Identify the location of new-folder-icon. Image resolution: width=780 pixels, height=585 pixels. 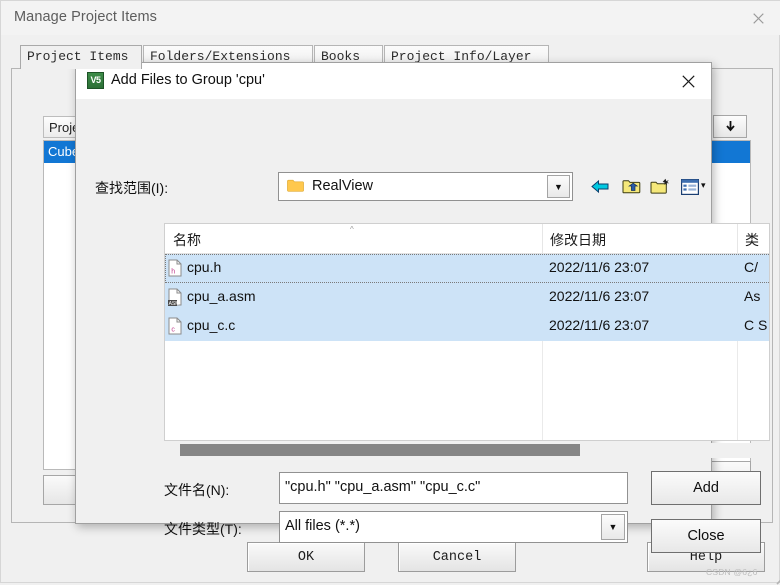
(660, 186).